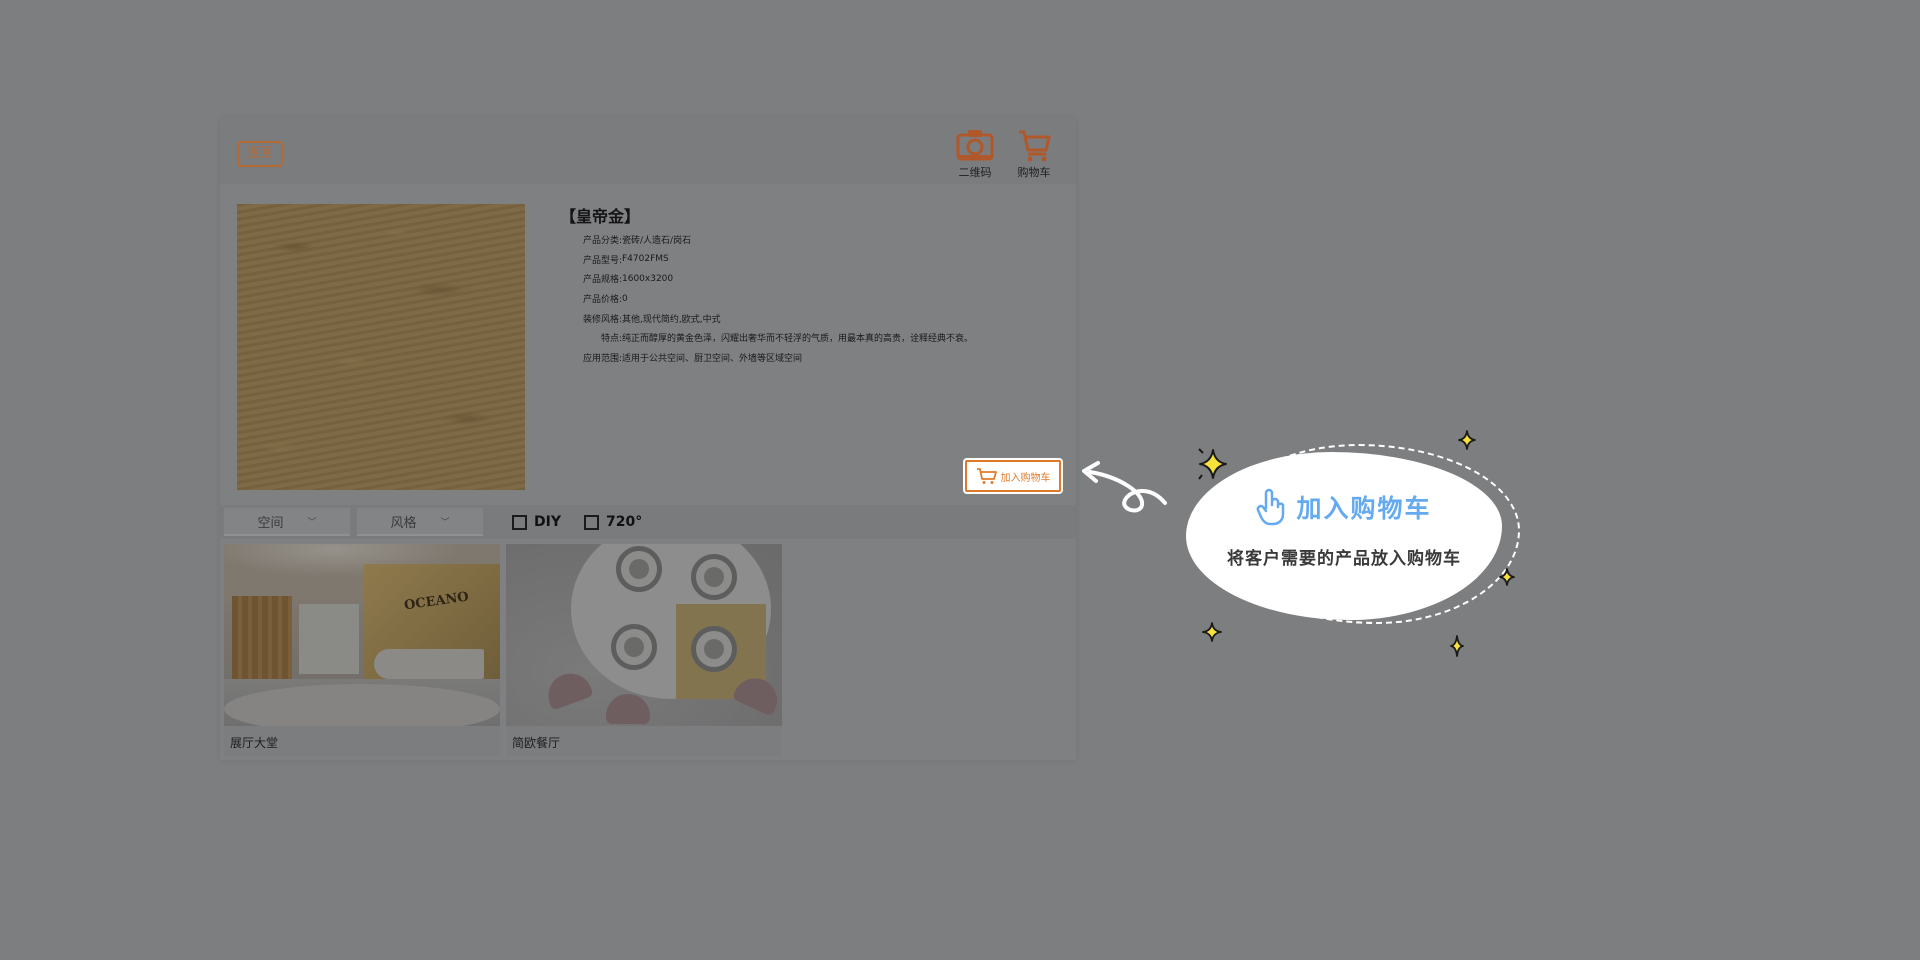 Image resolution: width=1920 pixels, height=960 pixels. Describe the element at coordinates (1025, 478) in the screenshot. I see `add-to-cart-label: 加入购物车` at that location.